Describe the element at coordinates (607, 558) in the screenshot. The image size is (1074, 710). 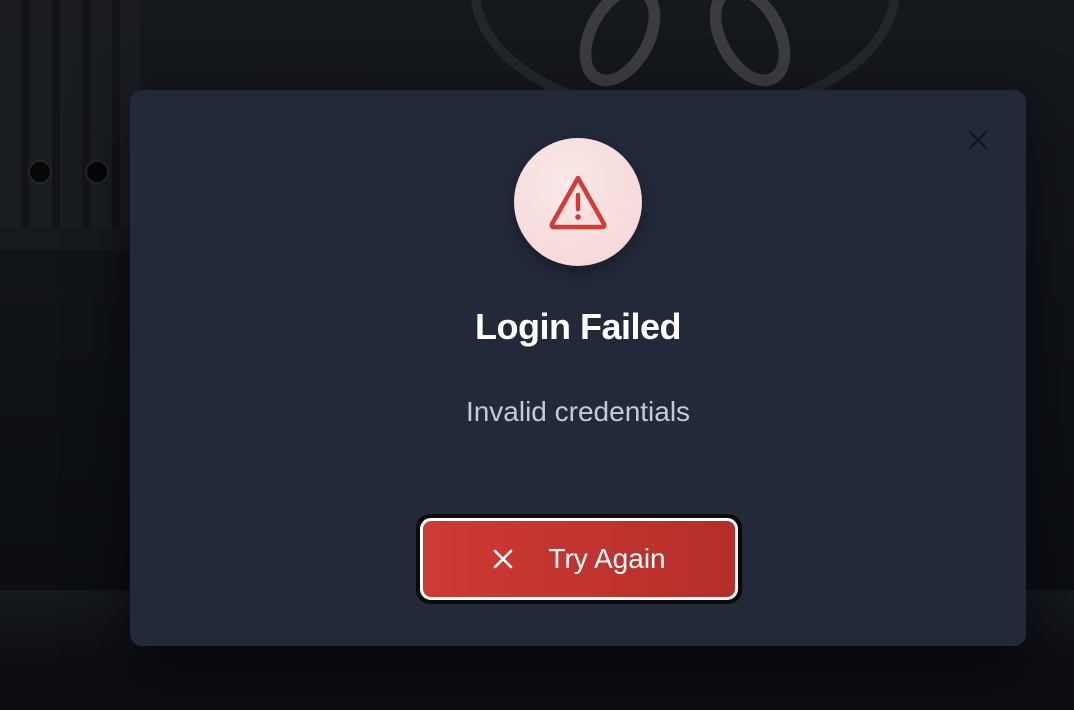
I see `try-again-label: Try Again` at that location.